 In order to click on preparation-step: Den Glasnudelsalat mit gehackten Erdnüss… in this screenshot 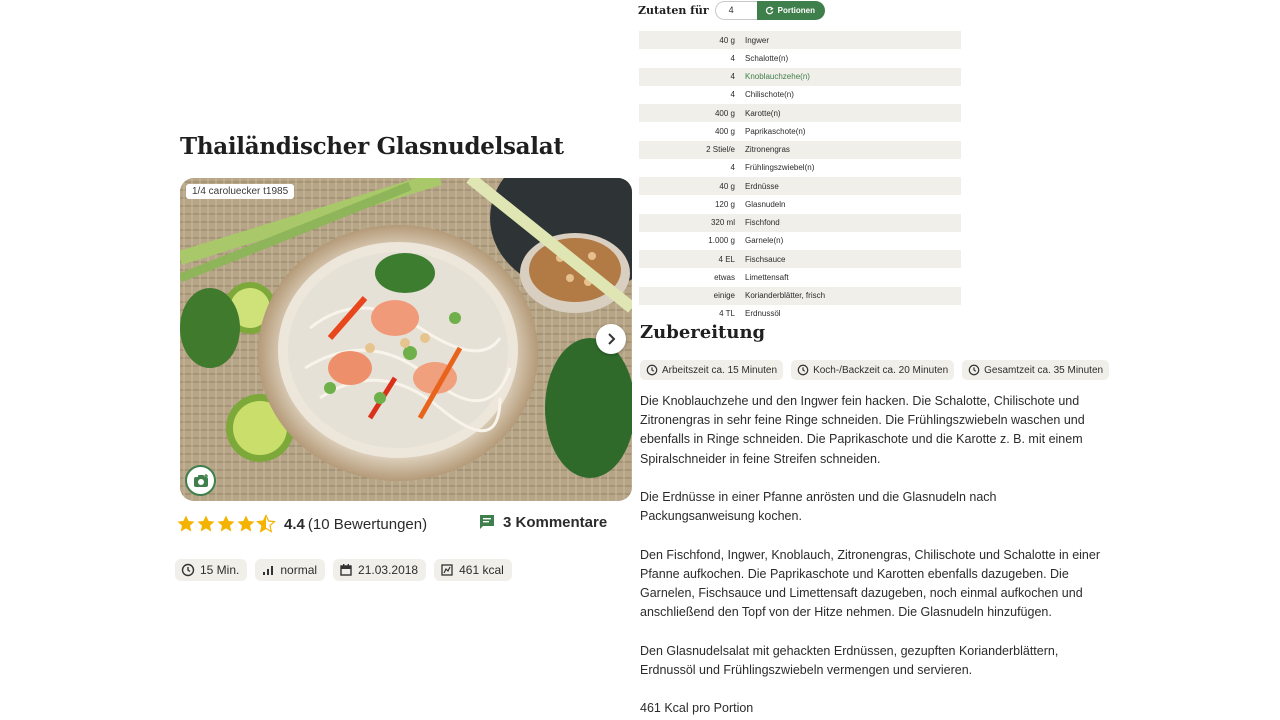, I will do `click(849, 660)`.